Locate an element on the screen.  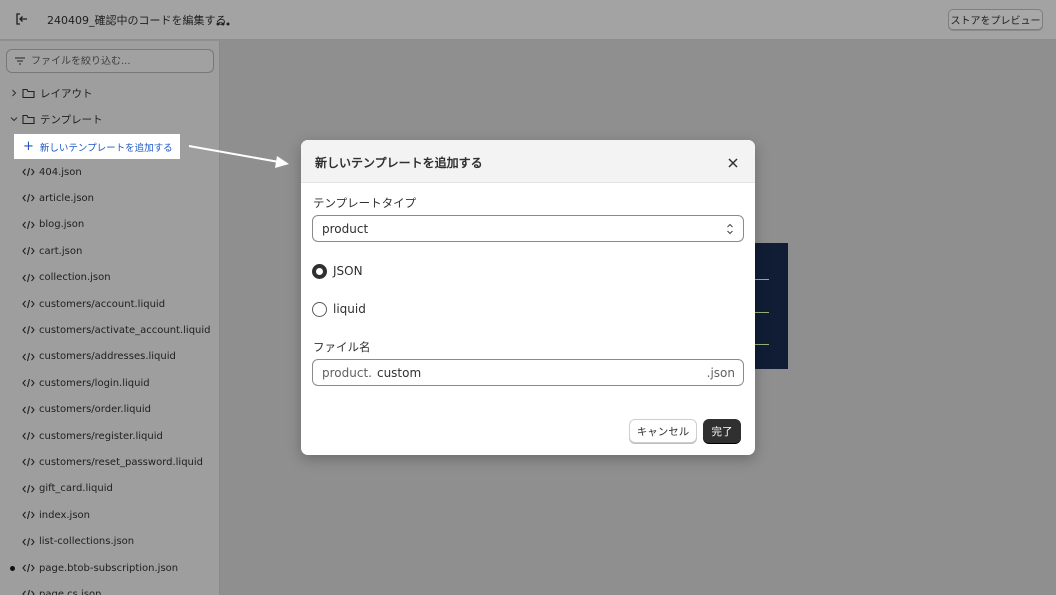
template-type-value: product is located at coordinates (345, 228).